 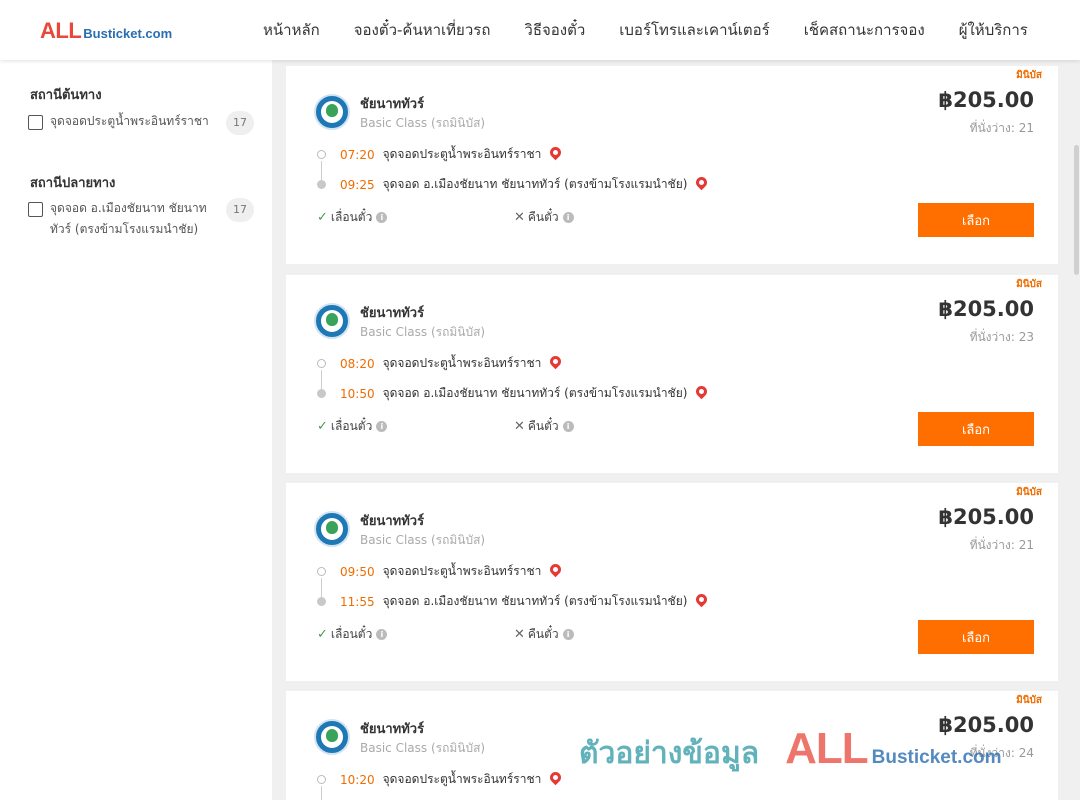 What do you see at coordinates (422, 30) in the screenshot?
I see `nav-book-search: จองตั๋ว-ค้นหาเที่ยวรถ` at bounding box center [422, 30].